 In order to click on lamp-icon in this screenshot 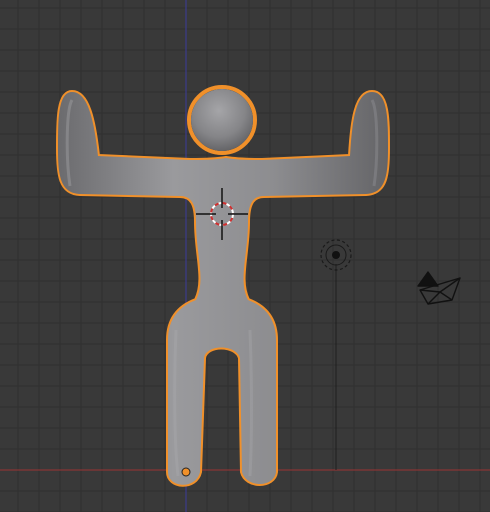, I will do `click(336, 255)`.